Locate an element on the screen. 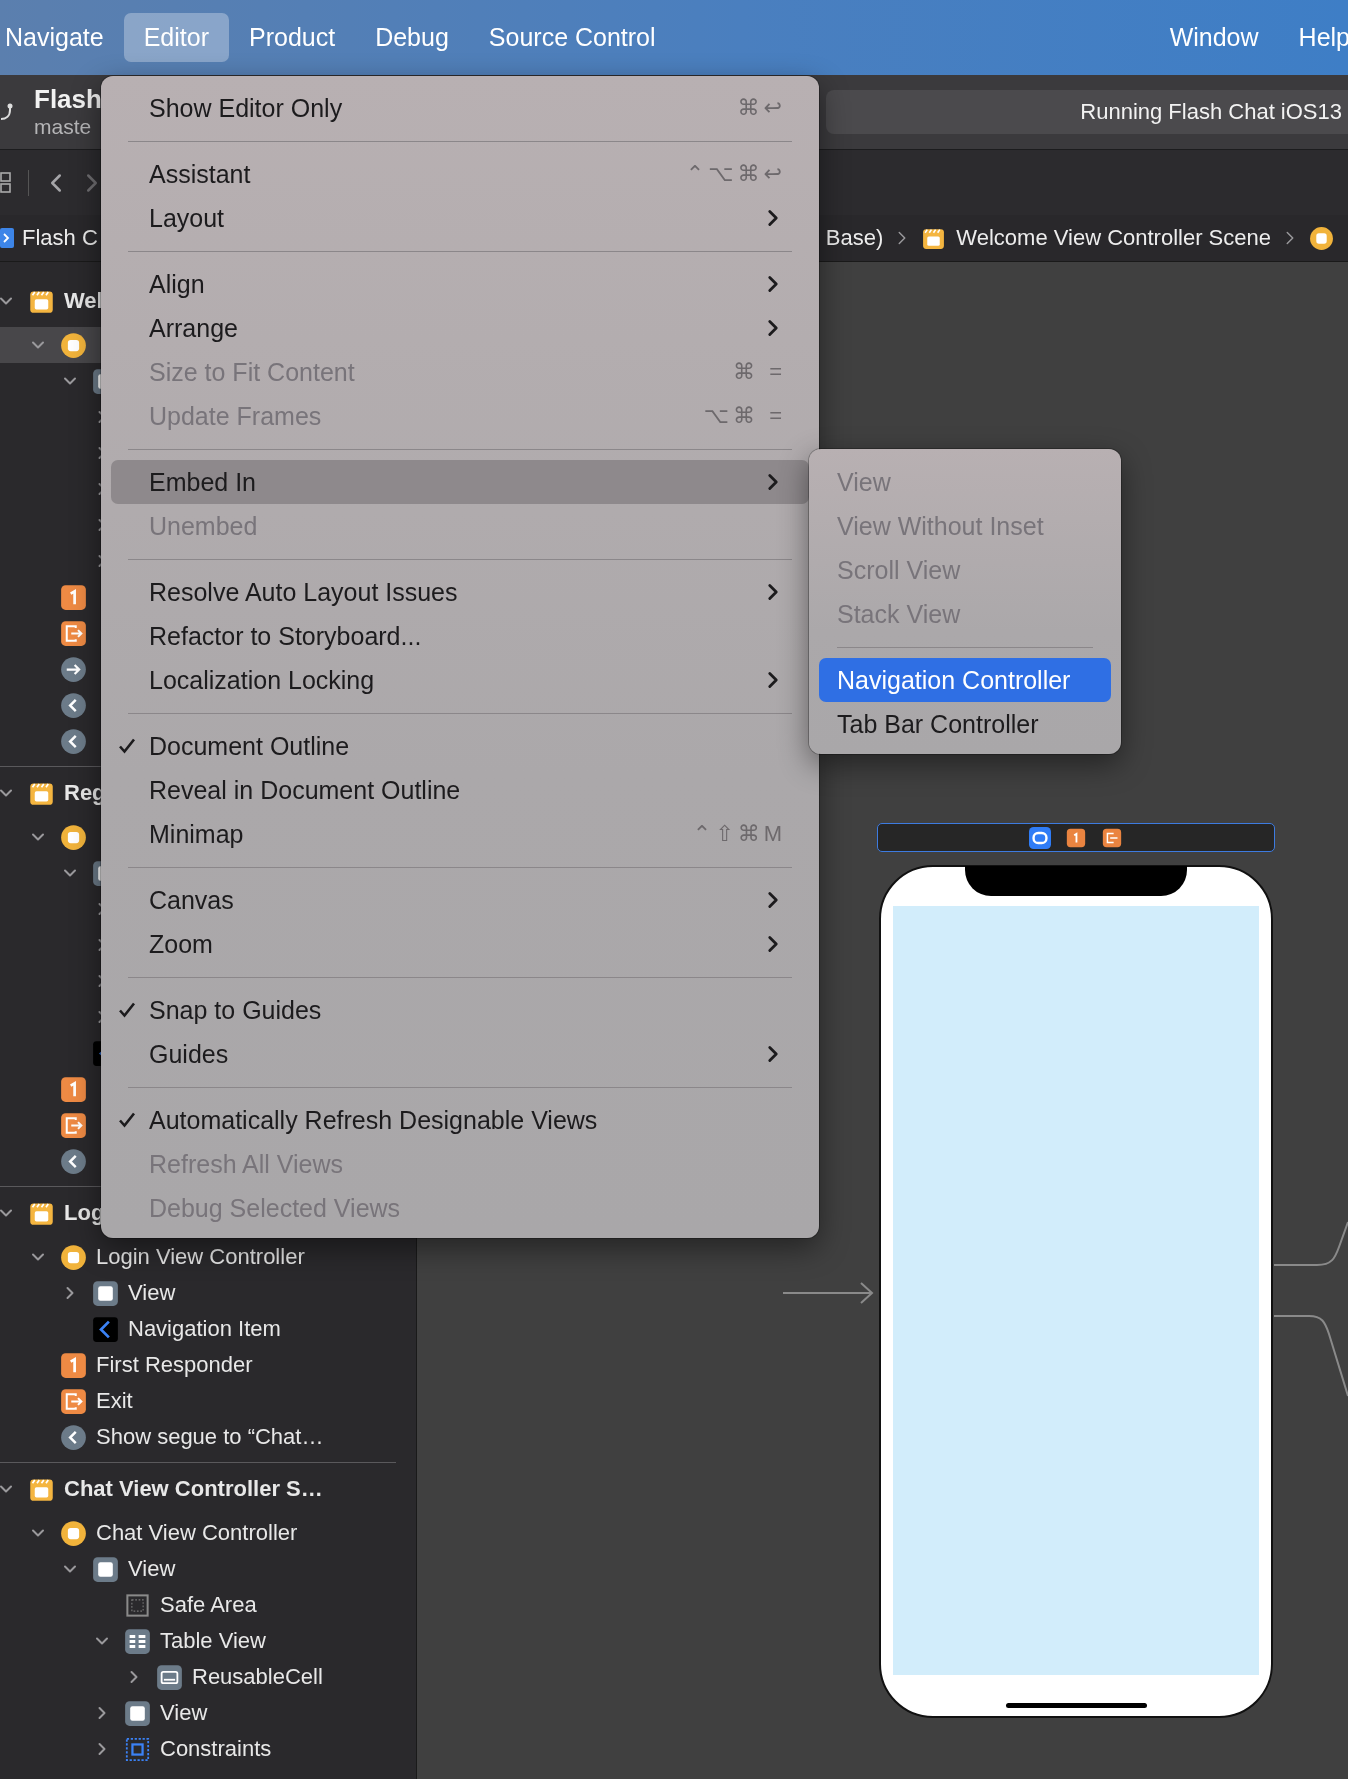 Image resolution: width=1348 pixels, height=1779 pixels. shortcut-label: ⌥⌘ = is located at coordinates (744, 416).